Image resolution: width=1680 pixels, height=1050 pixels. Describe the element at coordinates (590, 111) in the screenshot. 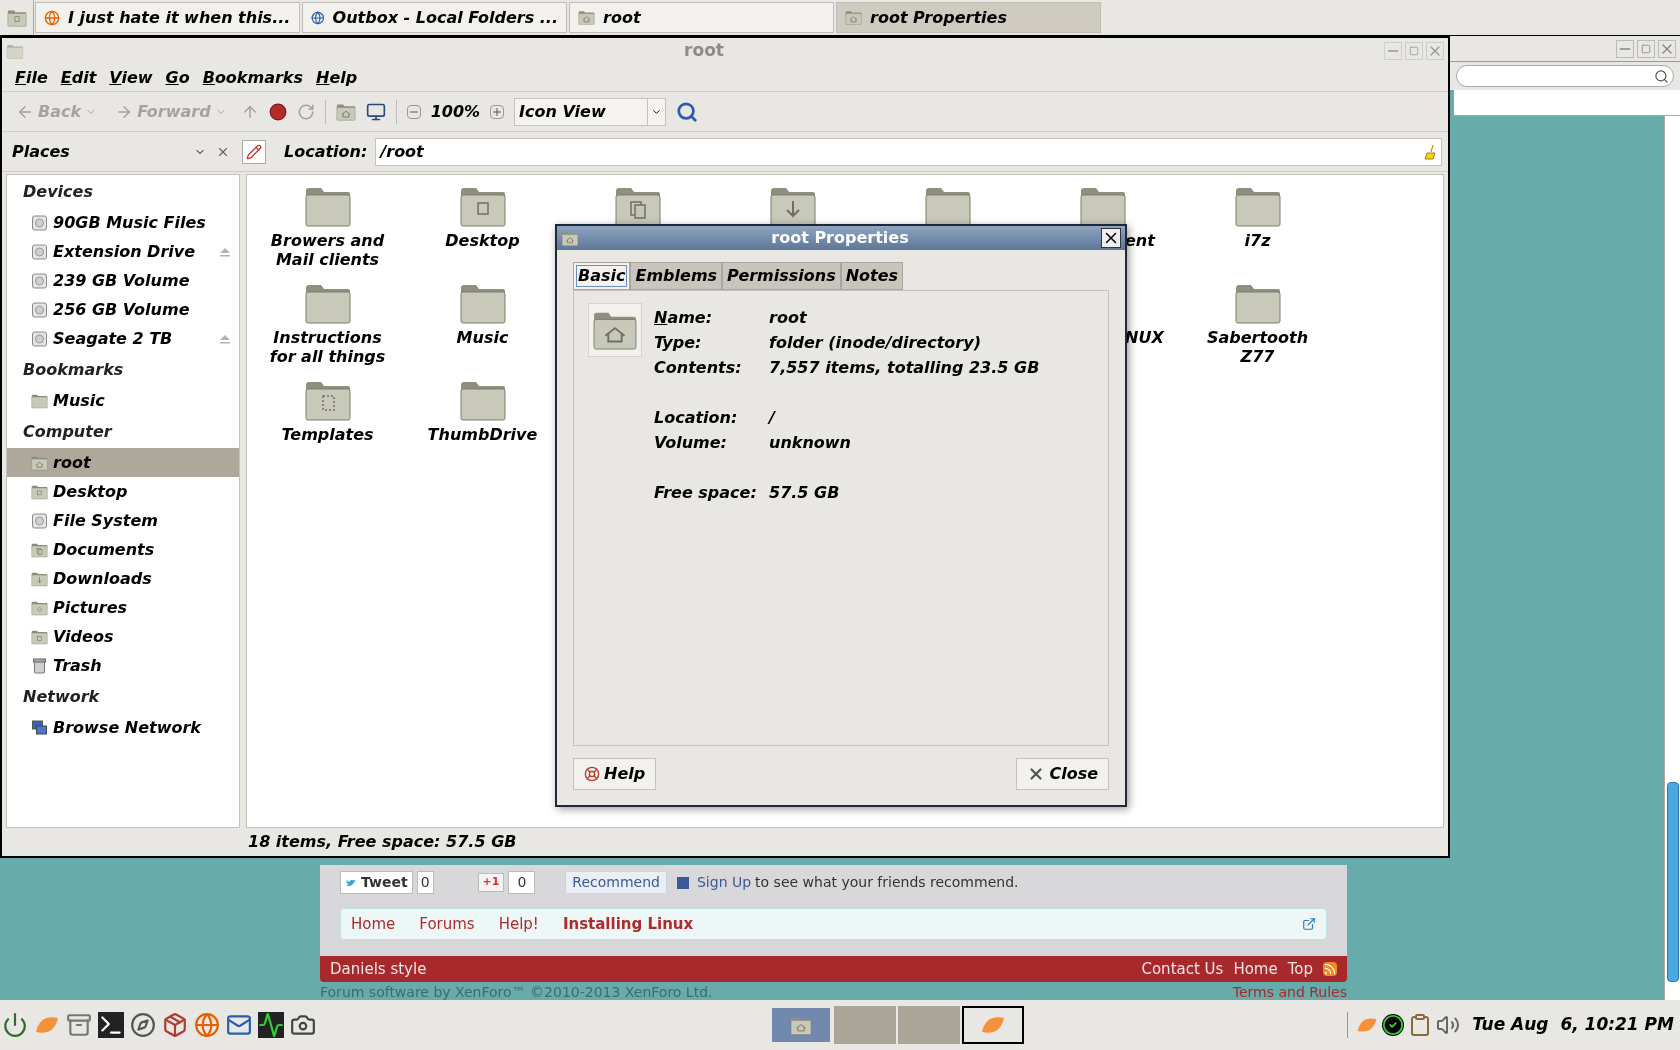

I see `view-dropdown: Icon View` at that location.